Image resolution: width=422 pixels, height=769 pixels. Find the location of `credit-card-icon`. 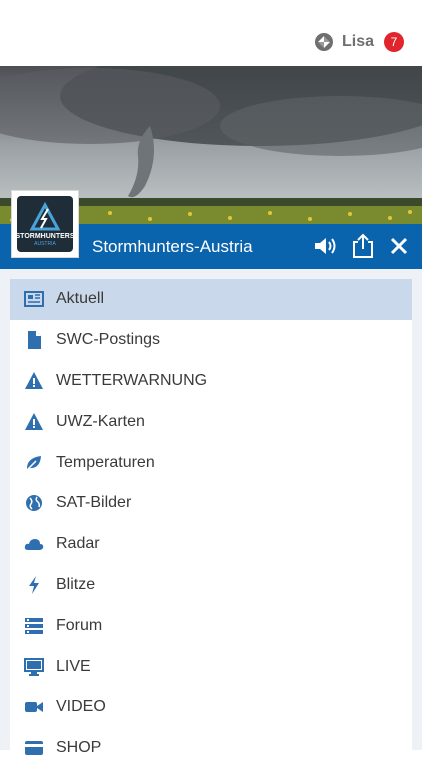

credit-card-icon is located at coordinates (34, 748).